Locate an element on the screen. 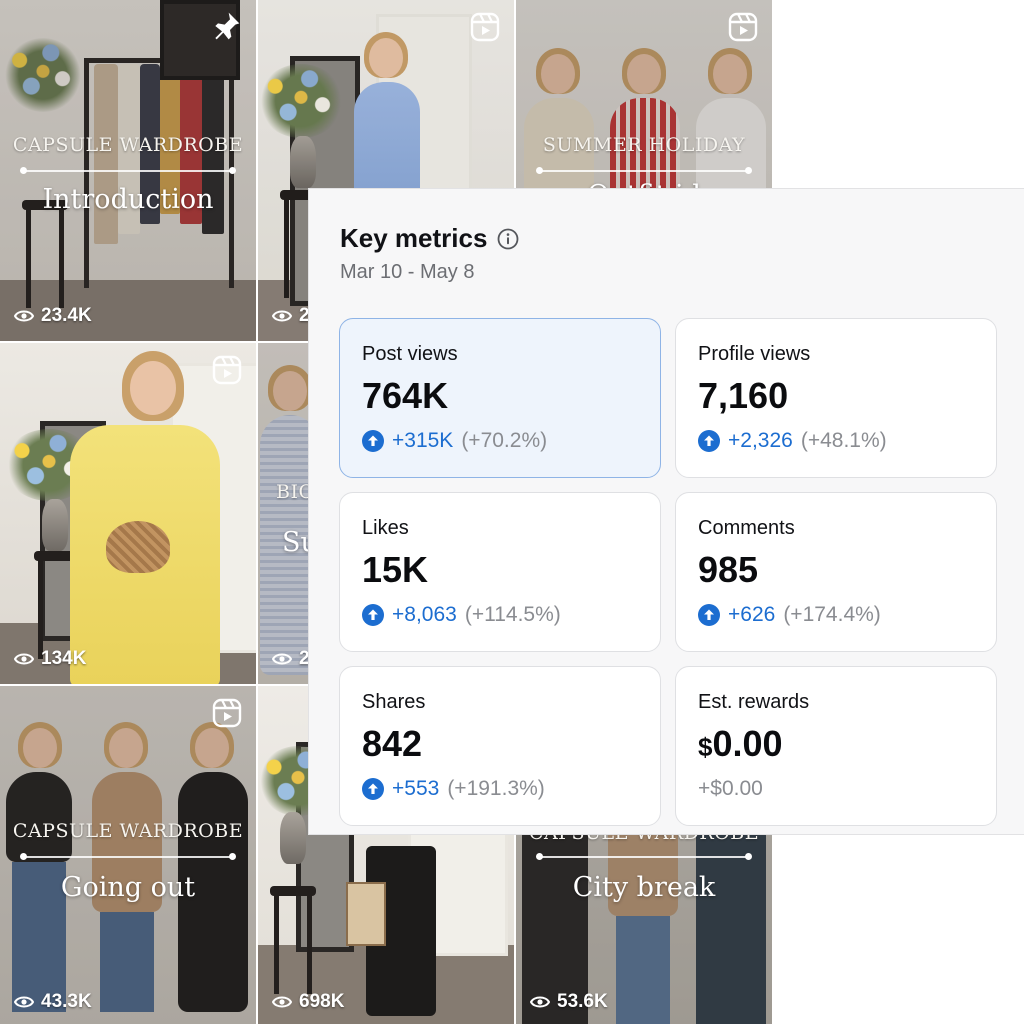 This screenshot has width=1024, height=1024. metric-change: +2,326 (+48.1%) is located at coordinates (792, 441).